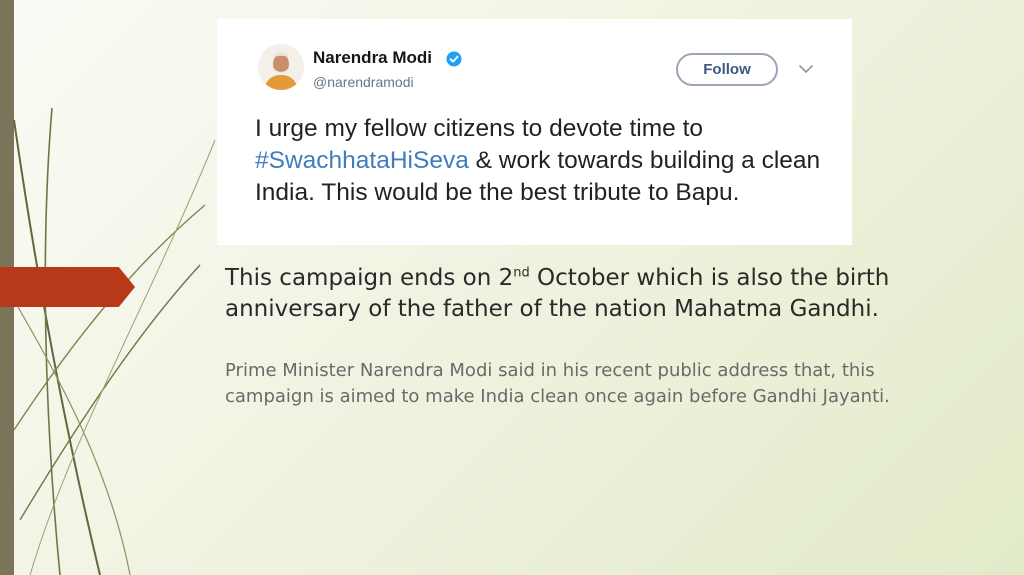 The width and height of the screenshot is (1024, 575). Describe the element at coordinates (454, 59) in the screenshot. I see `verified-badge-icon` at that location.